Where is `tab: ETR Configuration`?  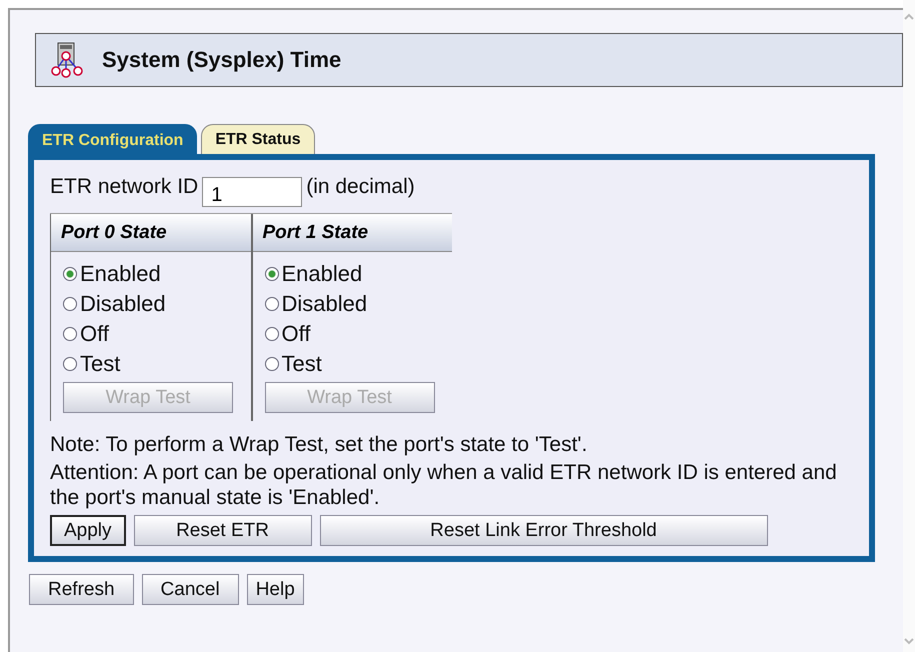
tab: ETR Configuration is located at coordinates (113, 139).